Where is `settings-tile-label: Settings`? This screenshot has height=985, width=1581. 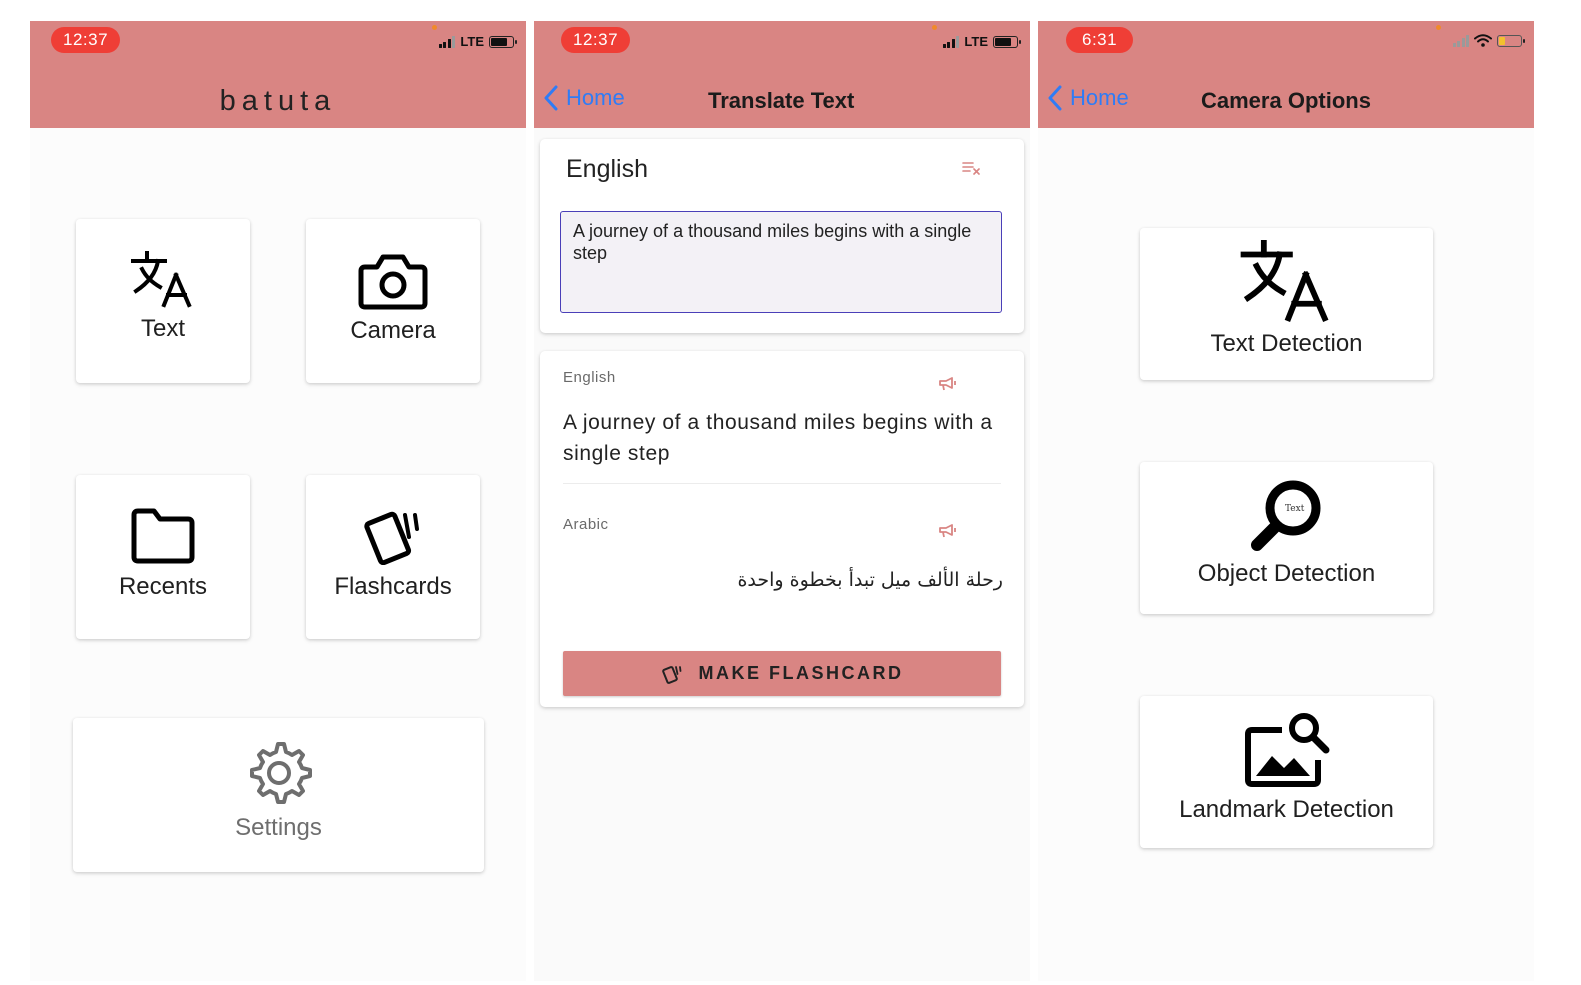
settings-tile-label: Settings is located at coordinates (278, 827).